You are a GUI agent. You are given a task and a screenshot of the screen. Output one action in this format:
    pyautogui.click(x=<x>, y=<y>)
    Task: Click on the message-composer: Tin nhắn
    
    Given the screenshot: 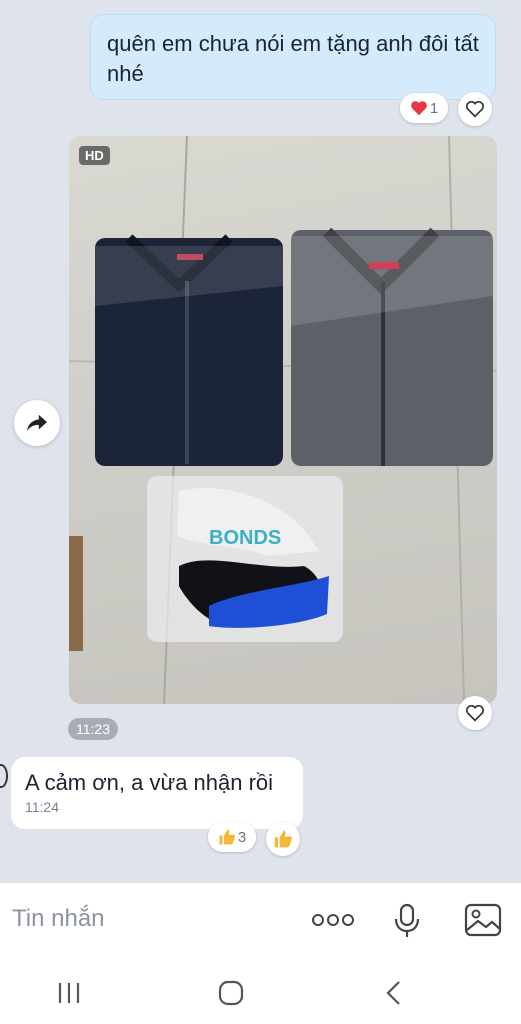 What is the action you would take?
    pyautogui.click(x=260, y=920)
    